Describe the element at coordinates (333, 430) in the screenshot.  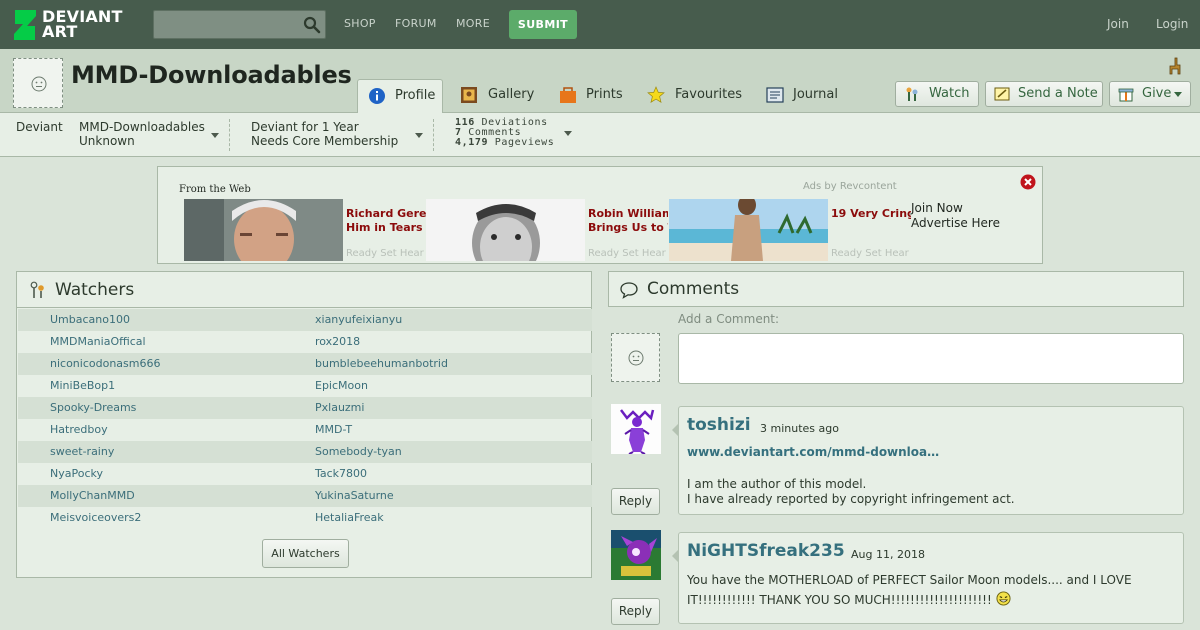
I see `watcher-link: MMD-T` at that location.